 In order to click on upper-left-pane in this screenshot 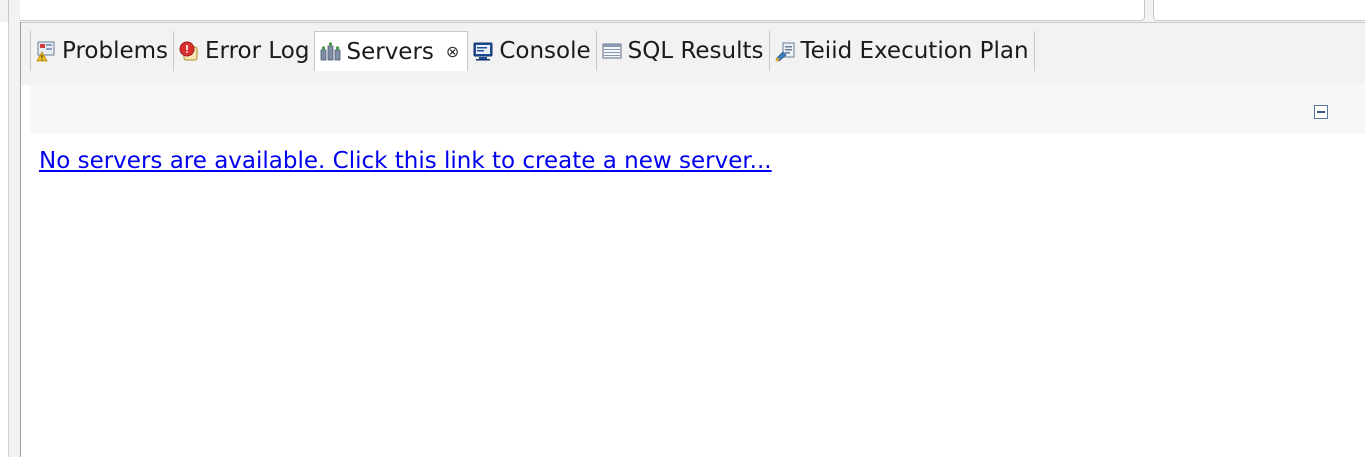, I will do `click(582, 10)`.